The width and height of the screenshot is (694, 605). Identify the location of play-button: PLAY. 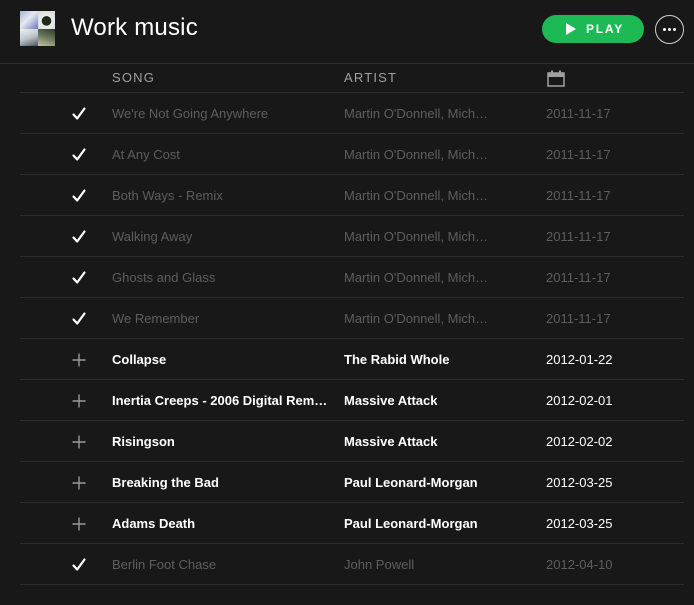
(593, 29).